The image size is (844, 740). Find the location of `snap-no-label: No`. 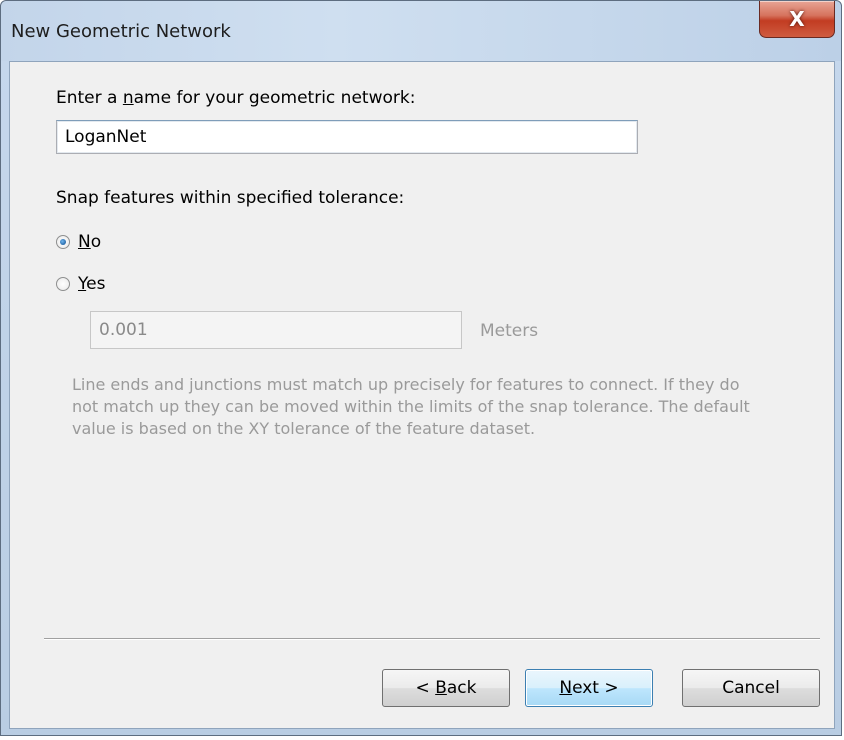

snap-no-label: No is located at coordinates (90, 242).